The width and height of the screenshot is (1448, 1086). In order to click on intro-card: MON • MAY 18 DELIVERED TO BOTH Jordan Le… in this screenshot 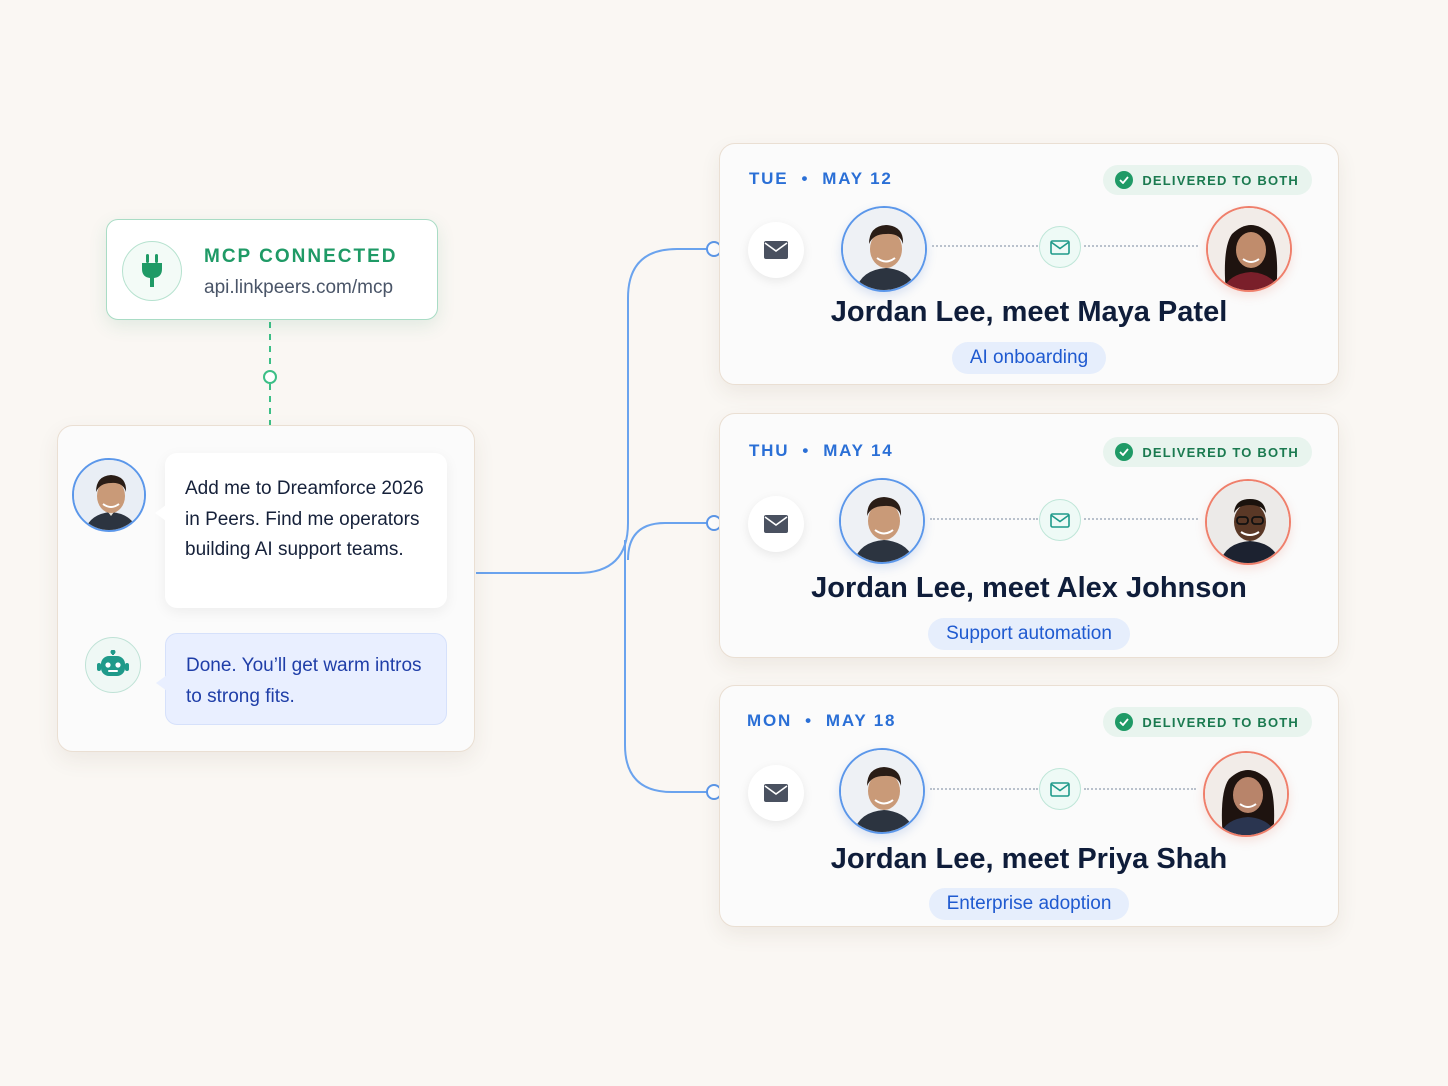, I will do `click(1029, 806)`.